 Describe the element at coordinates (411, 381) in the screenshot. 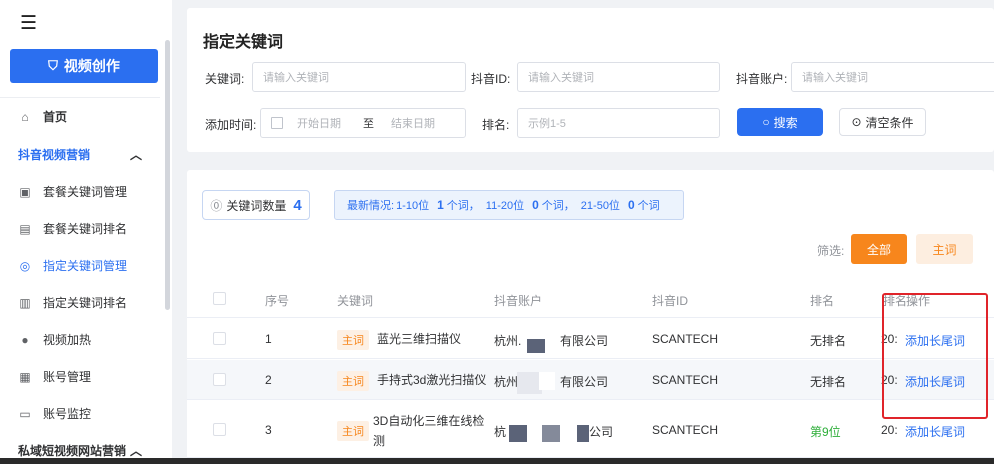

I see `row-keyword: 主词 手持式3d激光扫描仪` at that location.